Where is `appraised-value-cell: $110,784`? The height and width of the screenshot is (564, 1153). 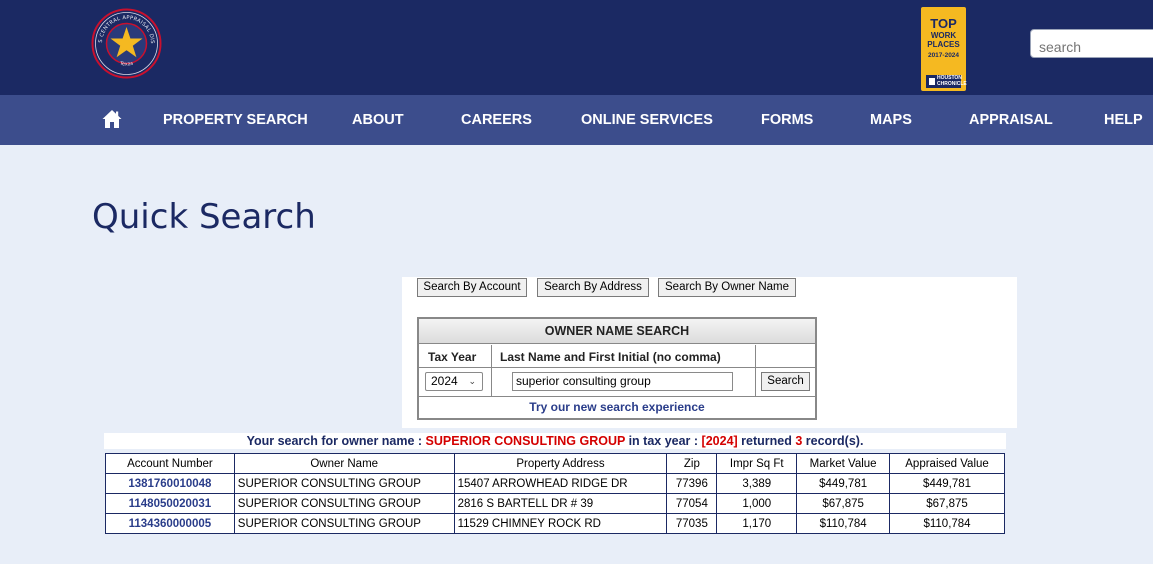 appraised-value-cell: $110,784 is located at coordinates (947, 523).